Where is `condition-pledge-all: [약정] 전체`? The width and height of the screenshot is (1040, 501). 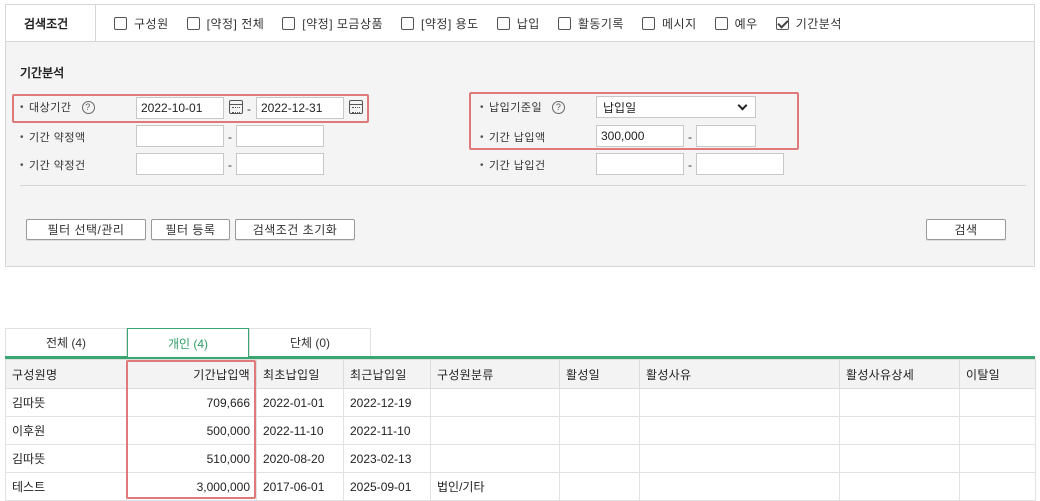
condition-pledge-all: [약정] 전체 is located at coordinates (225, 23).